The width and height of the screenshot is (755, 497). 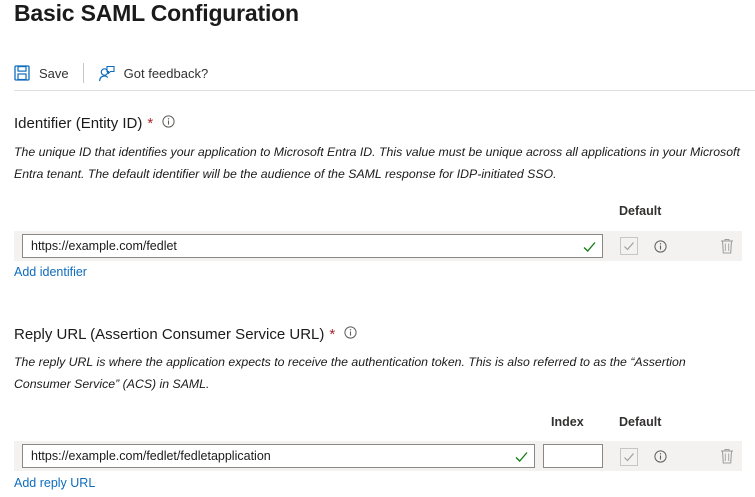 What do you see at coordinates (629, 457) in the screenshot?
I see `reply-url-default-checkbox` at bounding box center [629, 457].